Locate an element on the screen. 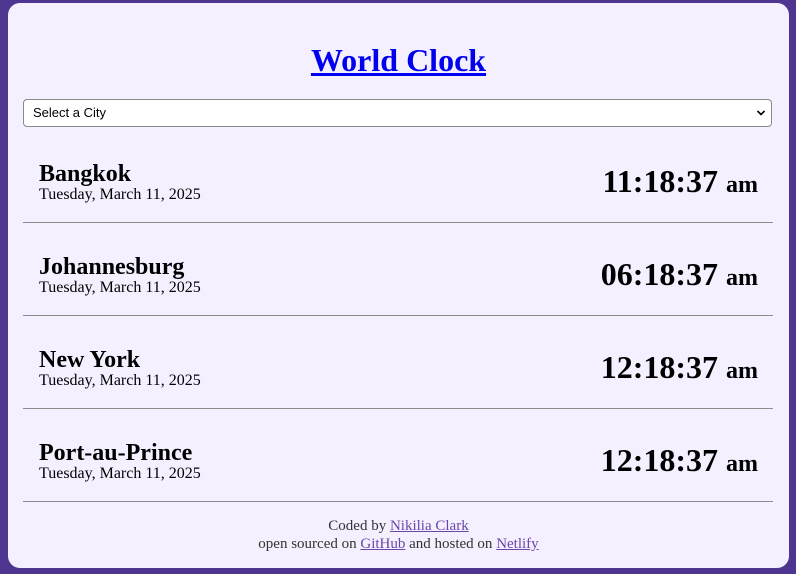  footer-open-sourced-text: open sourced on is located at coordinates (307, 544).